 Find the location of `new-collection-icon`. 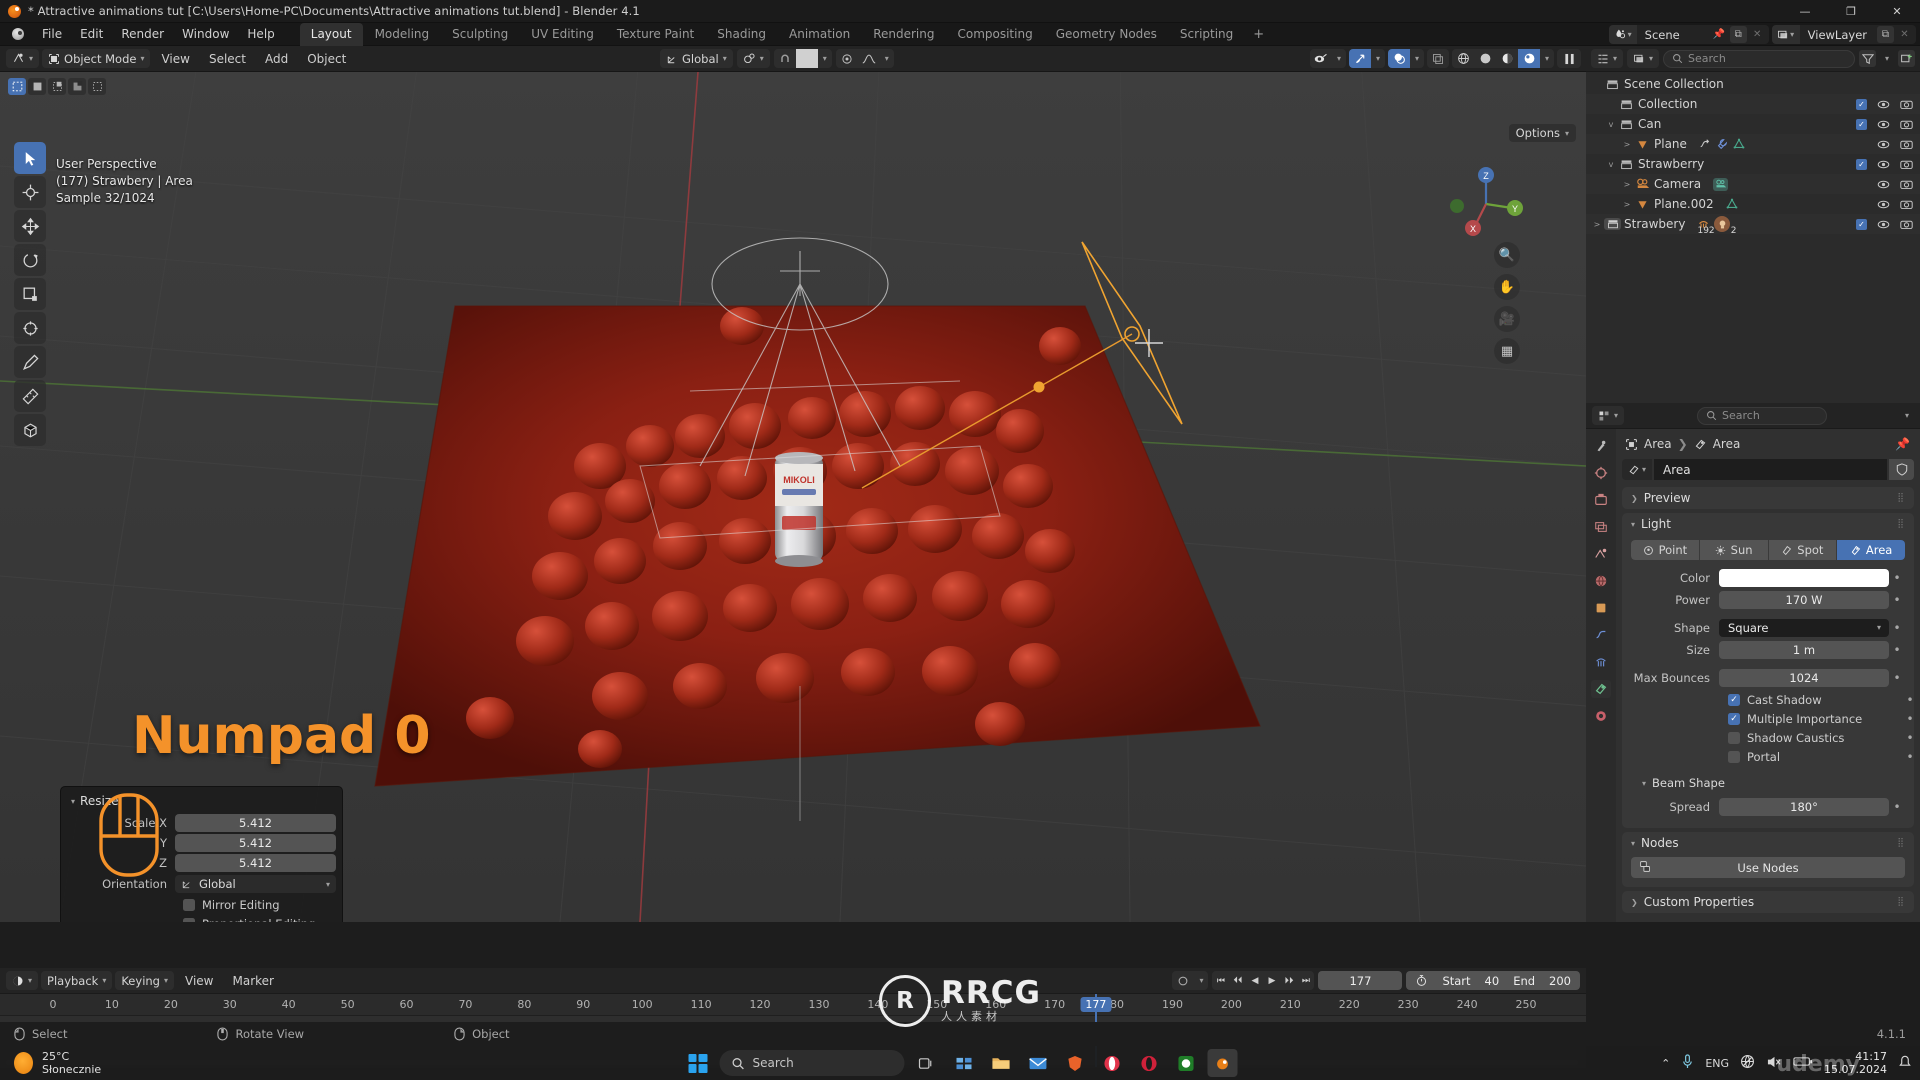

new-collection-icon is located at coordinates (1906, 58).